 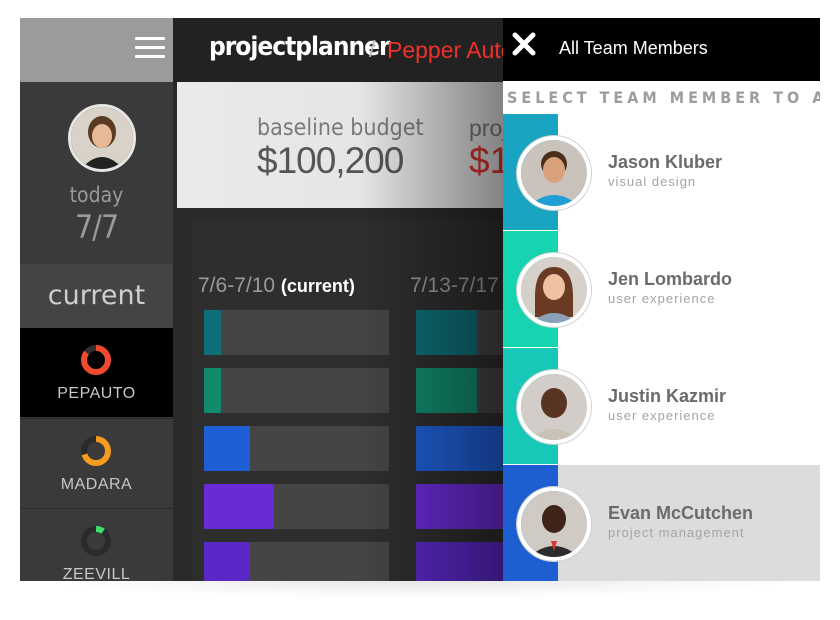 What do you see at coordinates (150, 47) in the screenshot?
I see `menu-icon` at bounding box center [150, 47].